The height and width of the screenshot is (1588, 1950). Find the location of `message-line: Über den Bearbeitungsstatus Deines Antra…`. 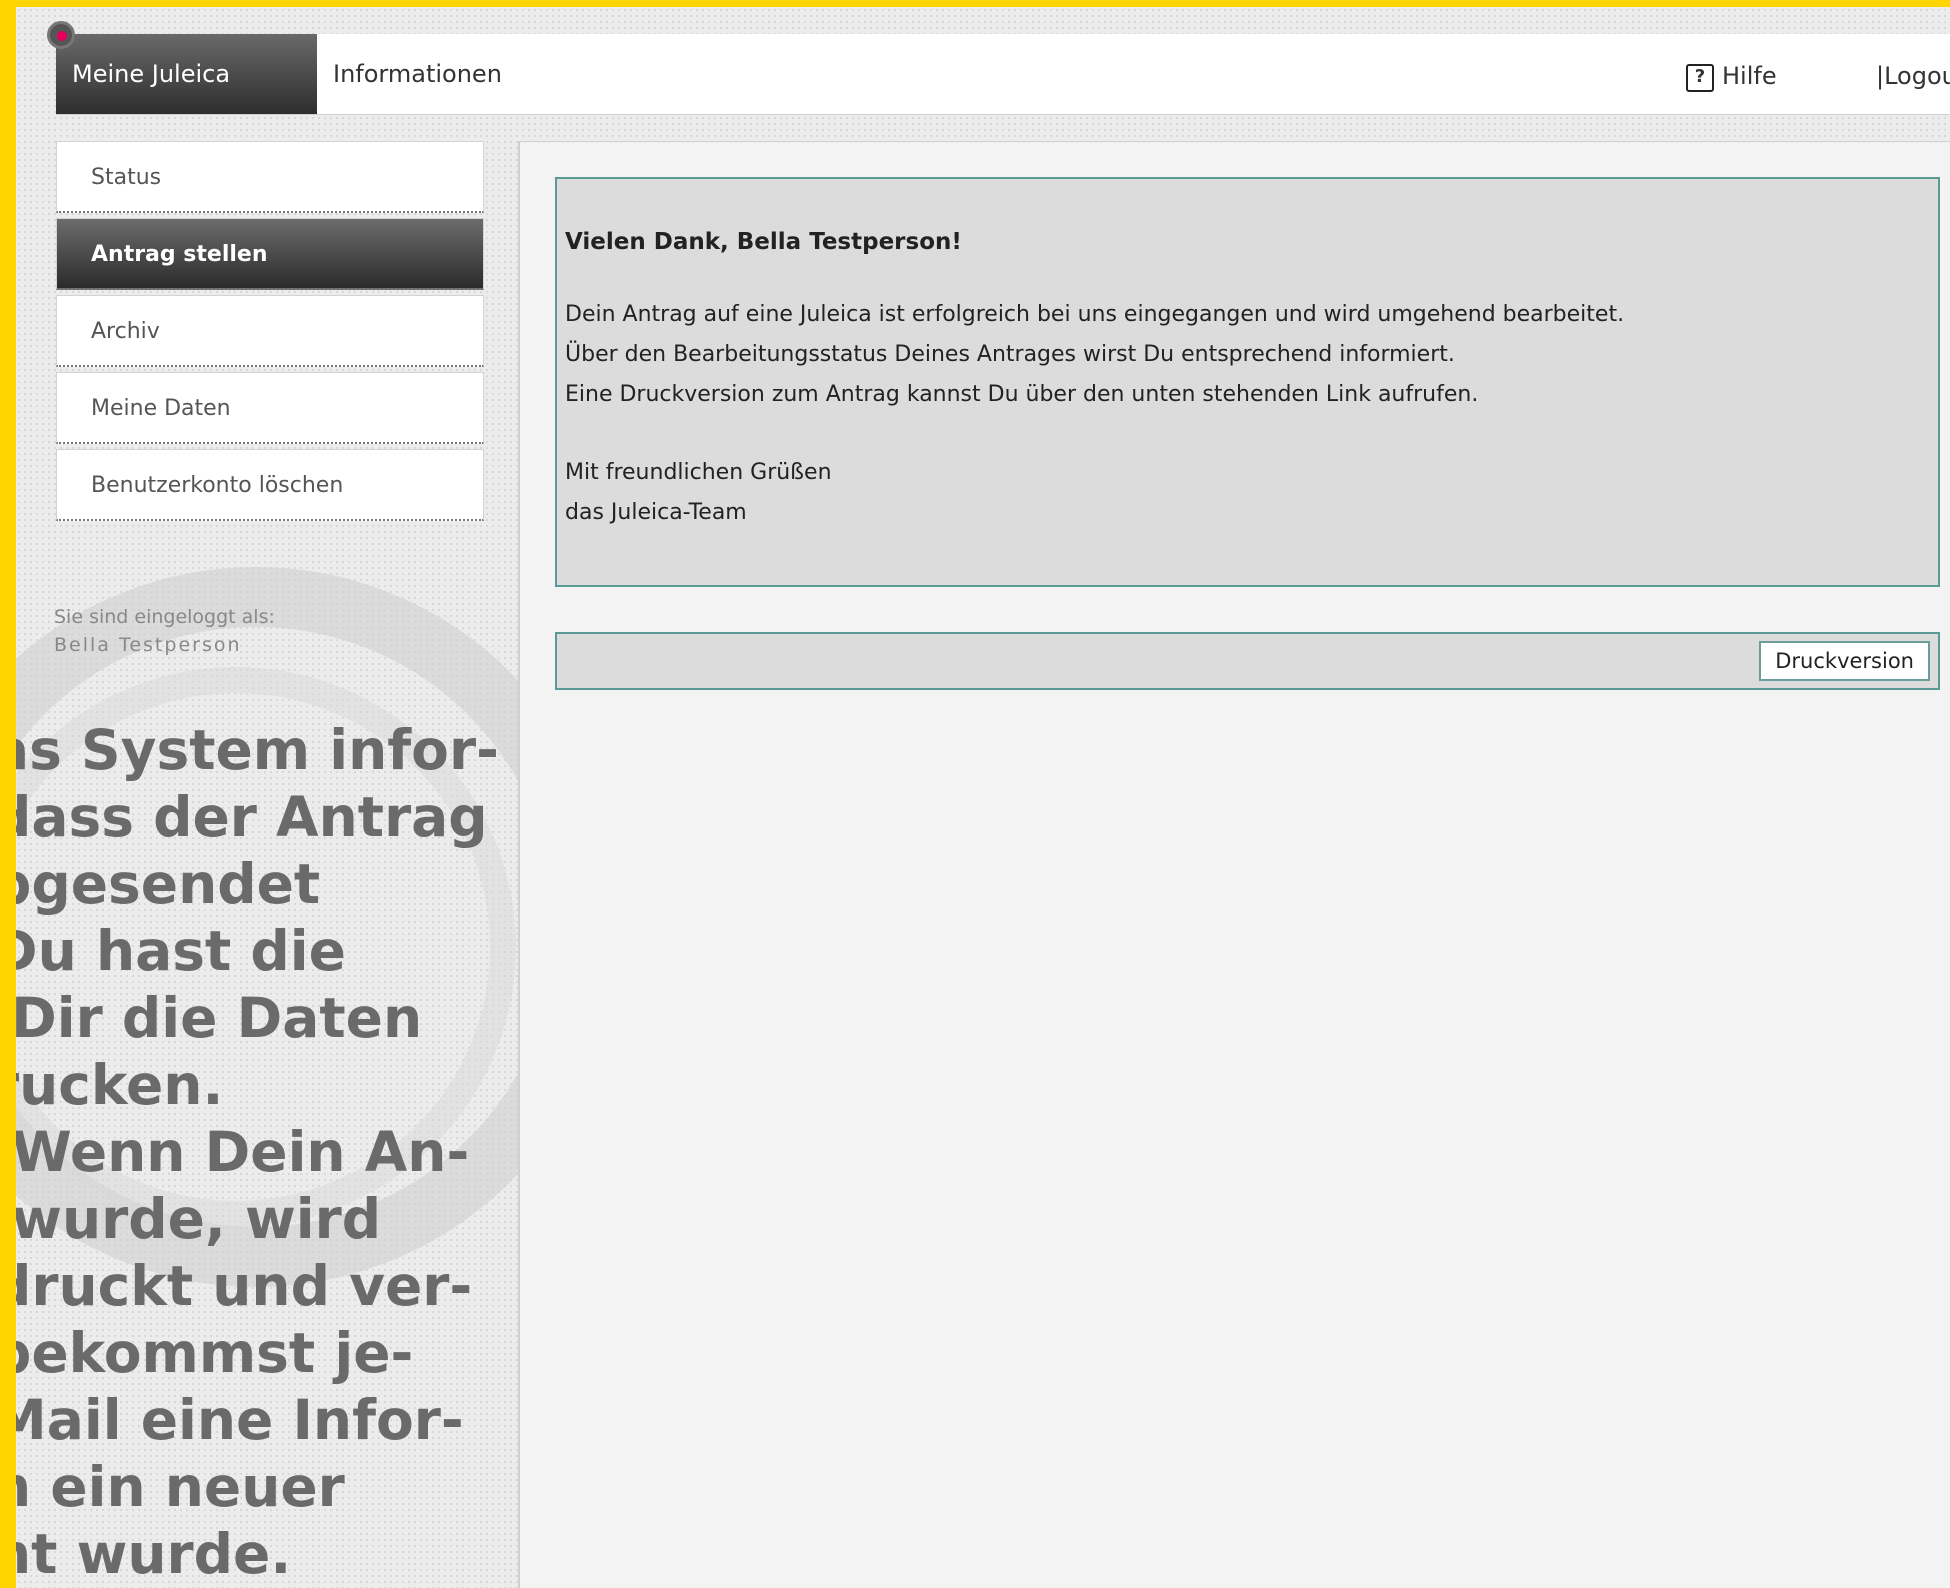

message-line: Über den Bearbeitungsstatus Deines Antra… is located at coordinates (1010, 354).